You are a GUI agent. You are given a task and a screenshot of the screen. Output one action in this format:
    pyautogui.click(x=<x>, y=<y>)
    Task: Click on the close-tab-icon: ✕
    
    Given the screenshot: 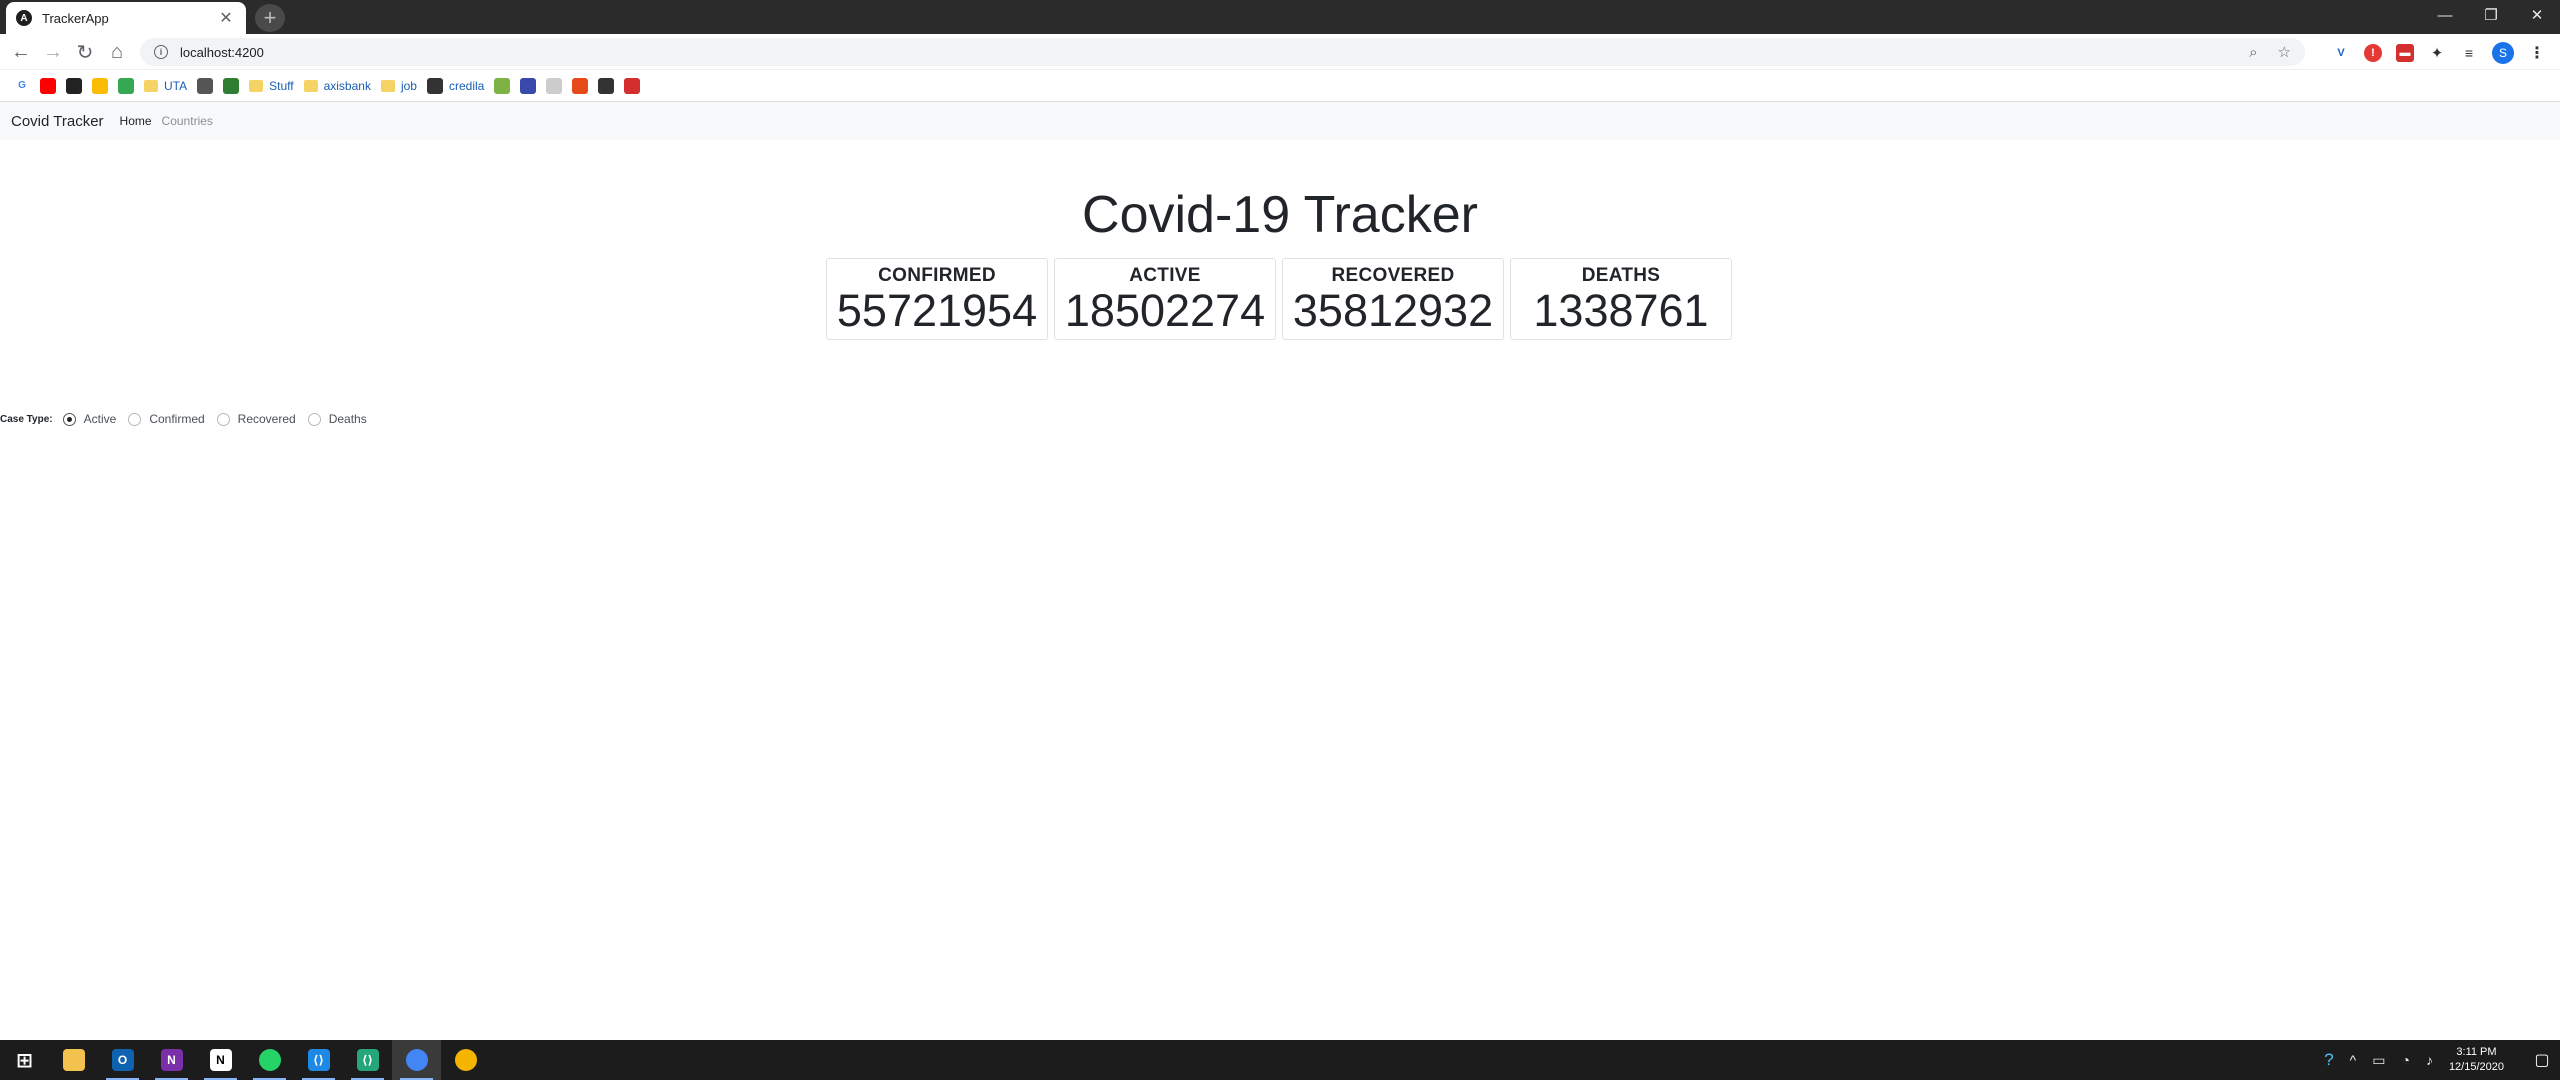 What is the action you would take?
    pyautogui.click(x=226, y=18)
    